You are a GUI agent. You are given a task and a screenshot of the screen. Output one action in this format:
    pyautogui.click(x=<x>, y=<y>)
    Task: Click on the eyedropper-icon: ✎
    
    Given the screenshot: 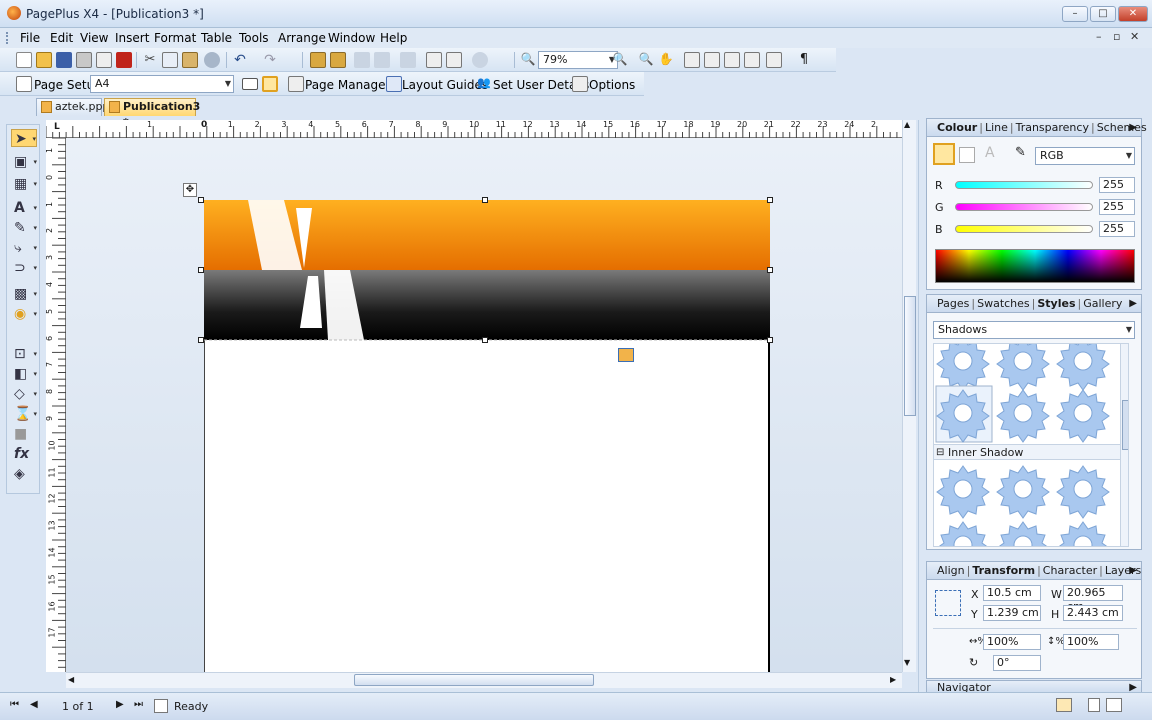 What is the action you would take?
    pyautogui.click(x=1020, y=152)
    